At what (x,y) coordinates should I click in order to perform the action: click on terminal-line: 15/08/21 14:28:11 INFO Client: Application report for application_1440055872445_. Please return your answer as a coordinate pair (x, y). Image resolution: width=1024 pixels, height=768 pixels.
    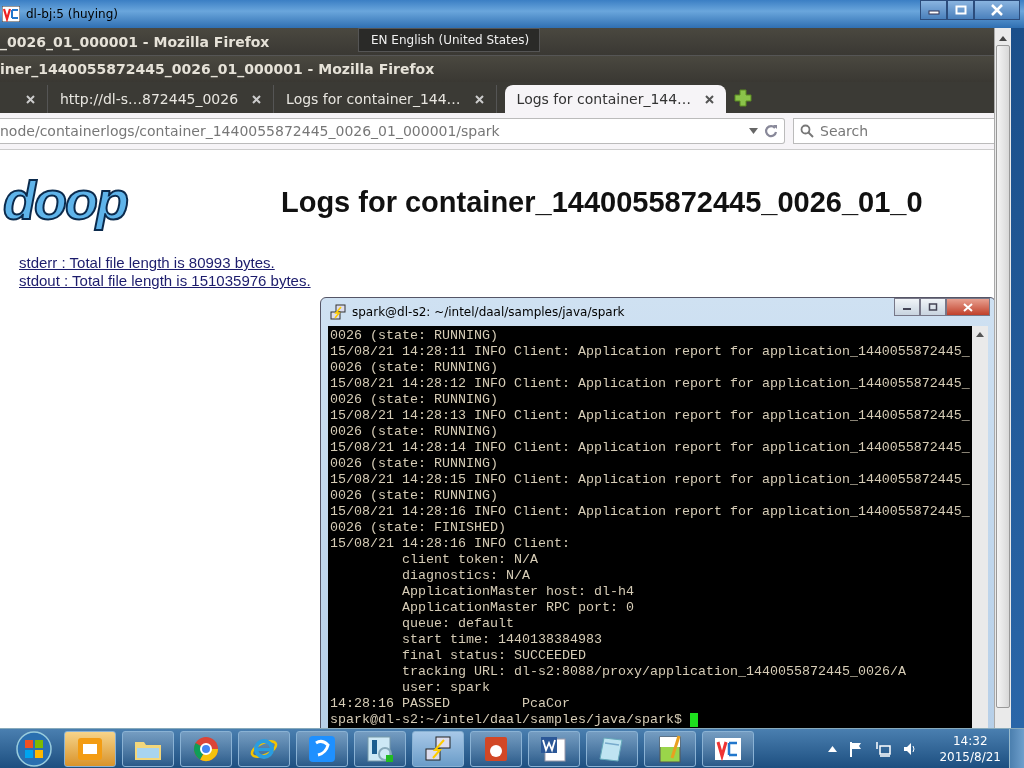
    Looking at the image, I should click on (650, 352).